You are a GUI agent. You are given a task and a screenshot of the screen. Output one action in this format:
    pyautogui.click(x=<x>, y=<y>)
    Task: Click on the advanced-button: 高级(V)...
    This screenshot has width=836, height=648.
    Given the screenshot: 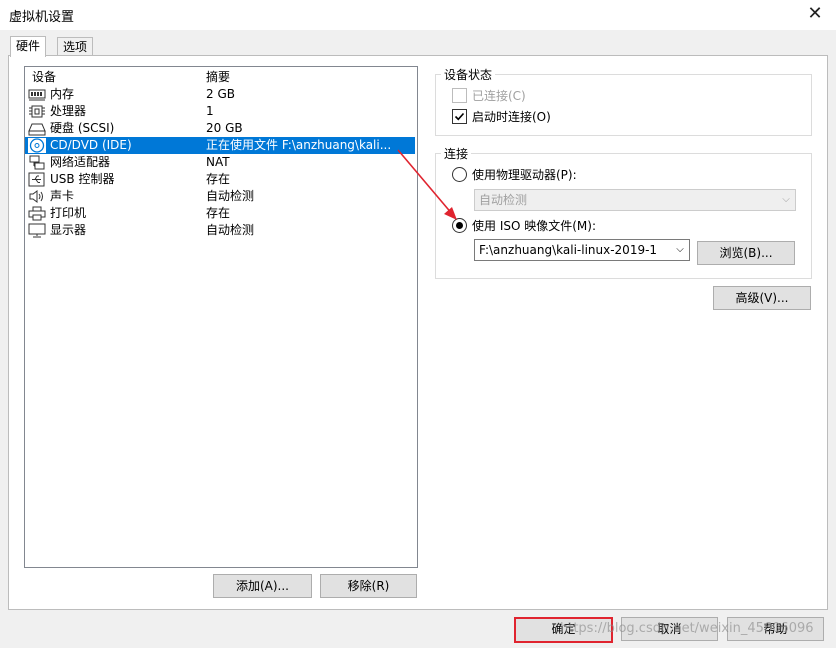 What is the action you would take?
    pyautogui.click(x=762, y=298)
    